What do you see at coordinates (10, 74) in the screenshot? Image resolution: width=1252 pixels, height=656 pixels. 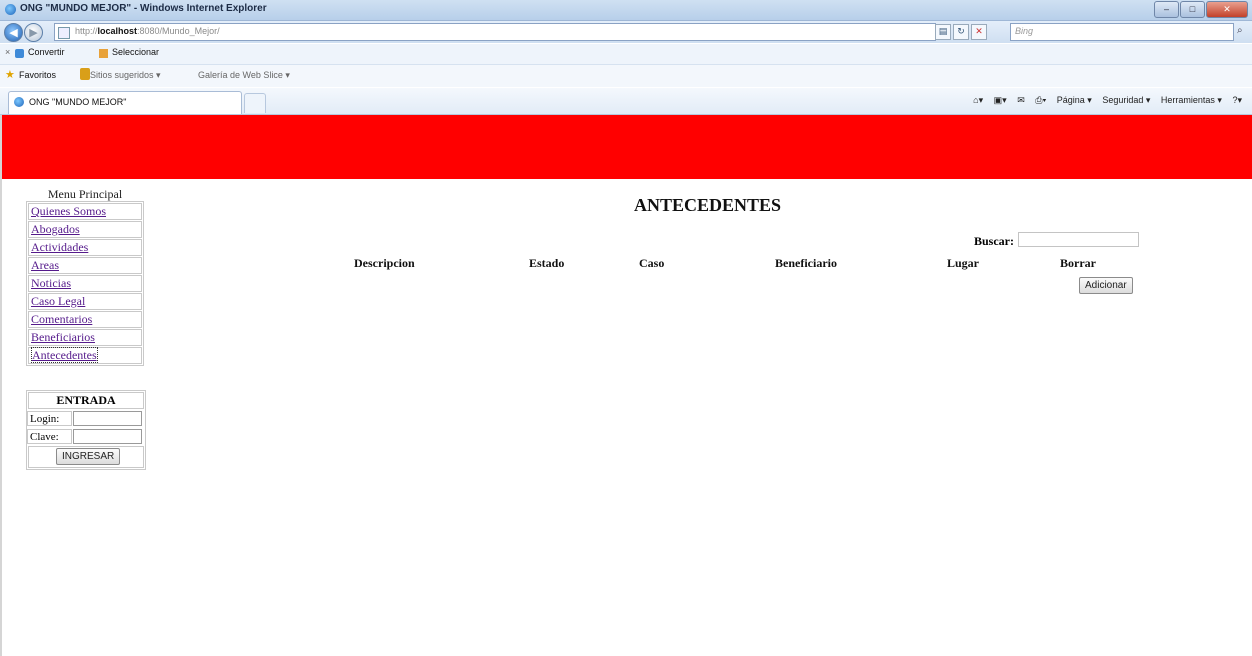 I see `favorites-star-icon: ★` at bounding box center [10, 74].